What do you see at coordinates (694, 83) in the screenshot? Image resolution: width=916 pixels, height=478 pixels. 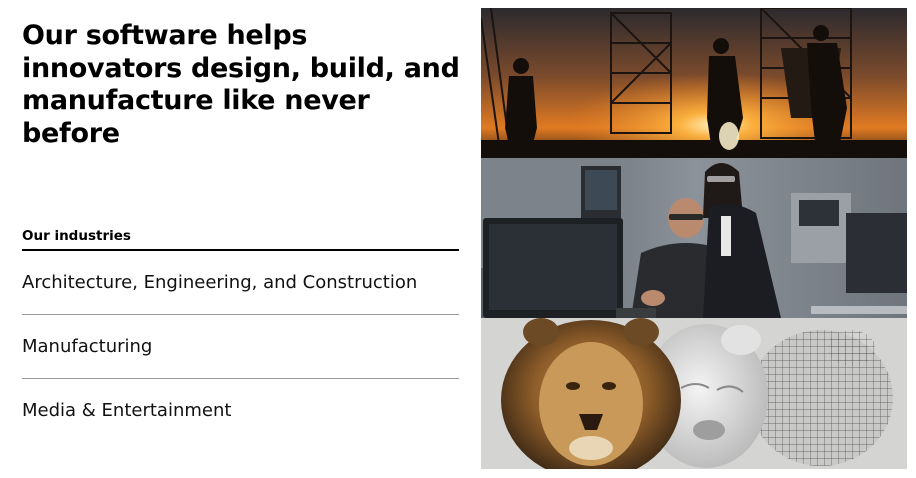 I see `construction-workers-sunset-photo` at bounding box center [694, 83].